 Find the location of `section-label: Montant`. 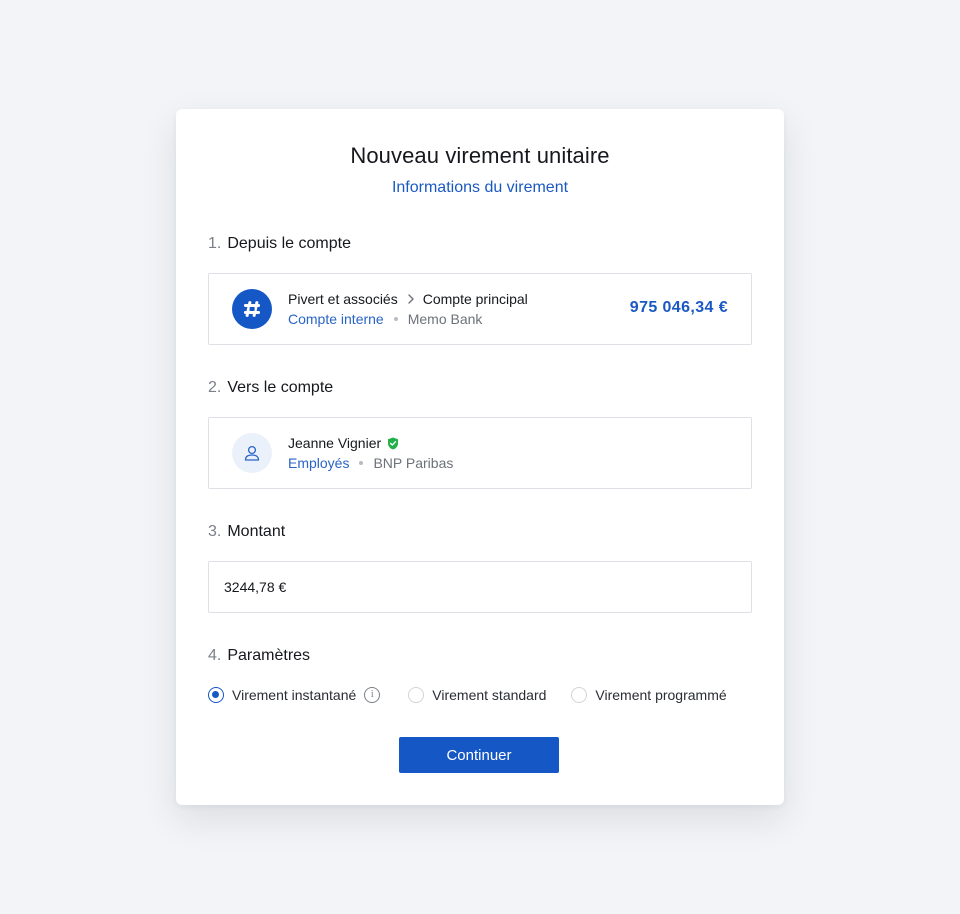

section-label: Montant is located at coordinates (256, 531).